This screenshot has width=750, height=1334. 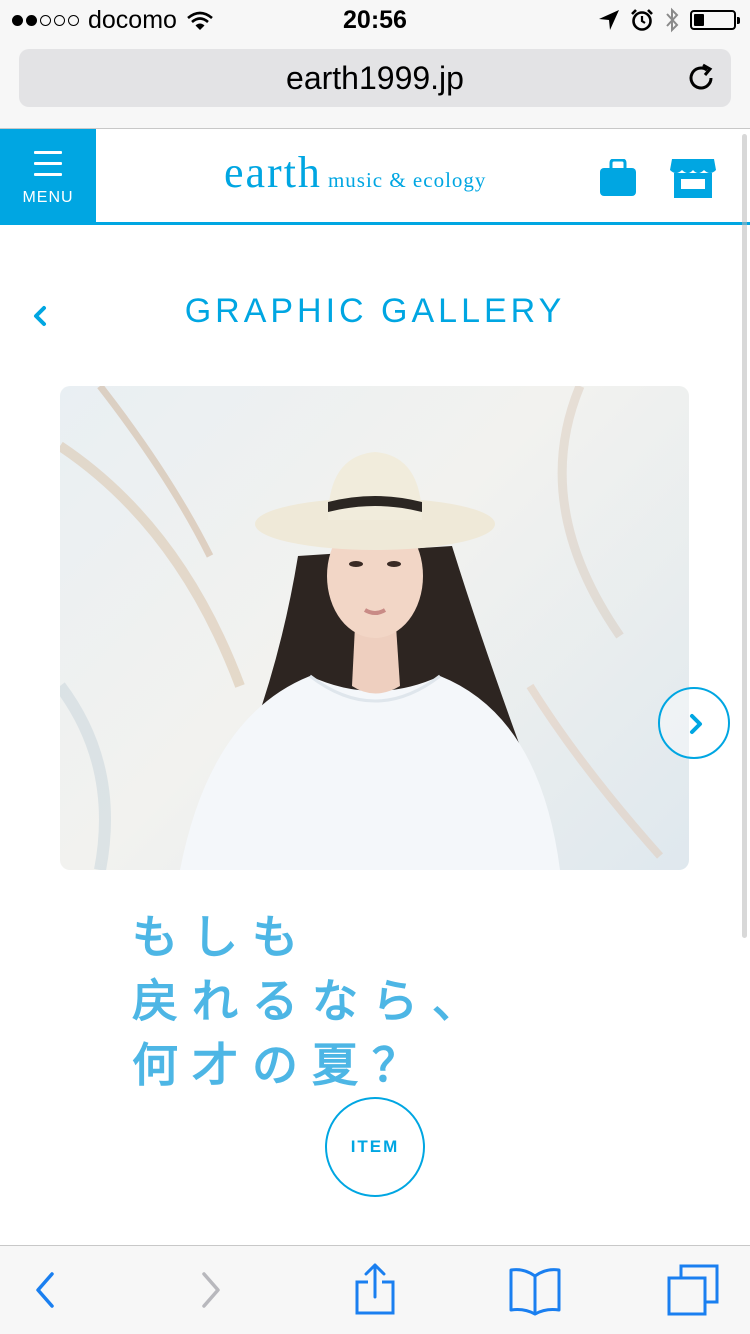 I want to click on share-icon, so click(x=375, y=1289).